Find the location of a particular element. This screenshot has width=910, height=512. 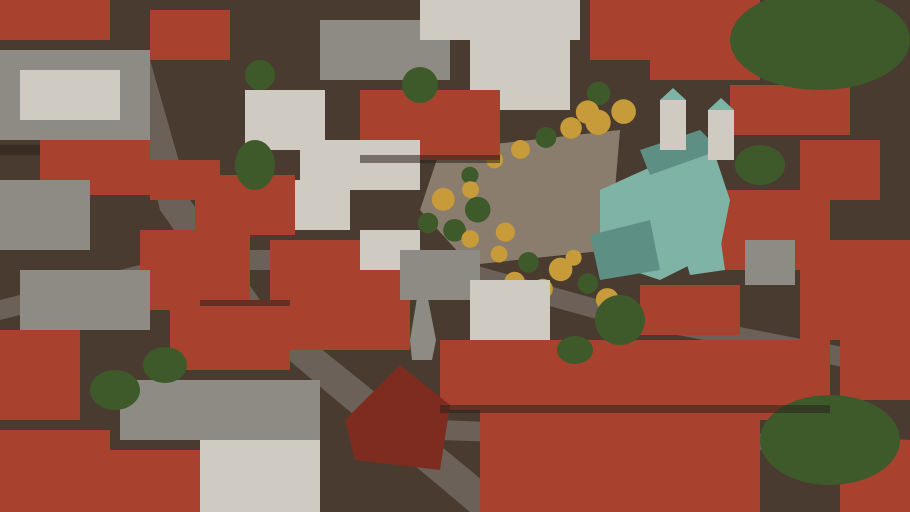

cathedral-tower-left is located at coordinates (673, 125).